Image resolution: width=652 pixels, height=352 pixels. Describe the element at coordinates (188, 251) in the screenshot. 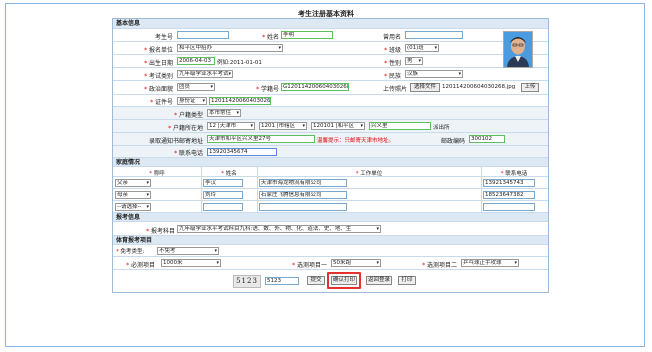

I see `exempt-select: 不免考 ▾` at that location.